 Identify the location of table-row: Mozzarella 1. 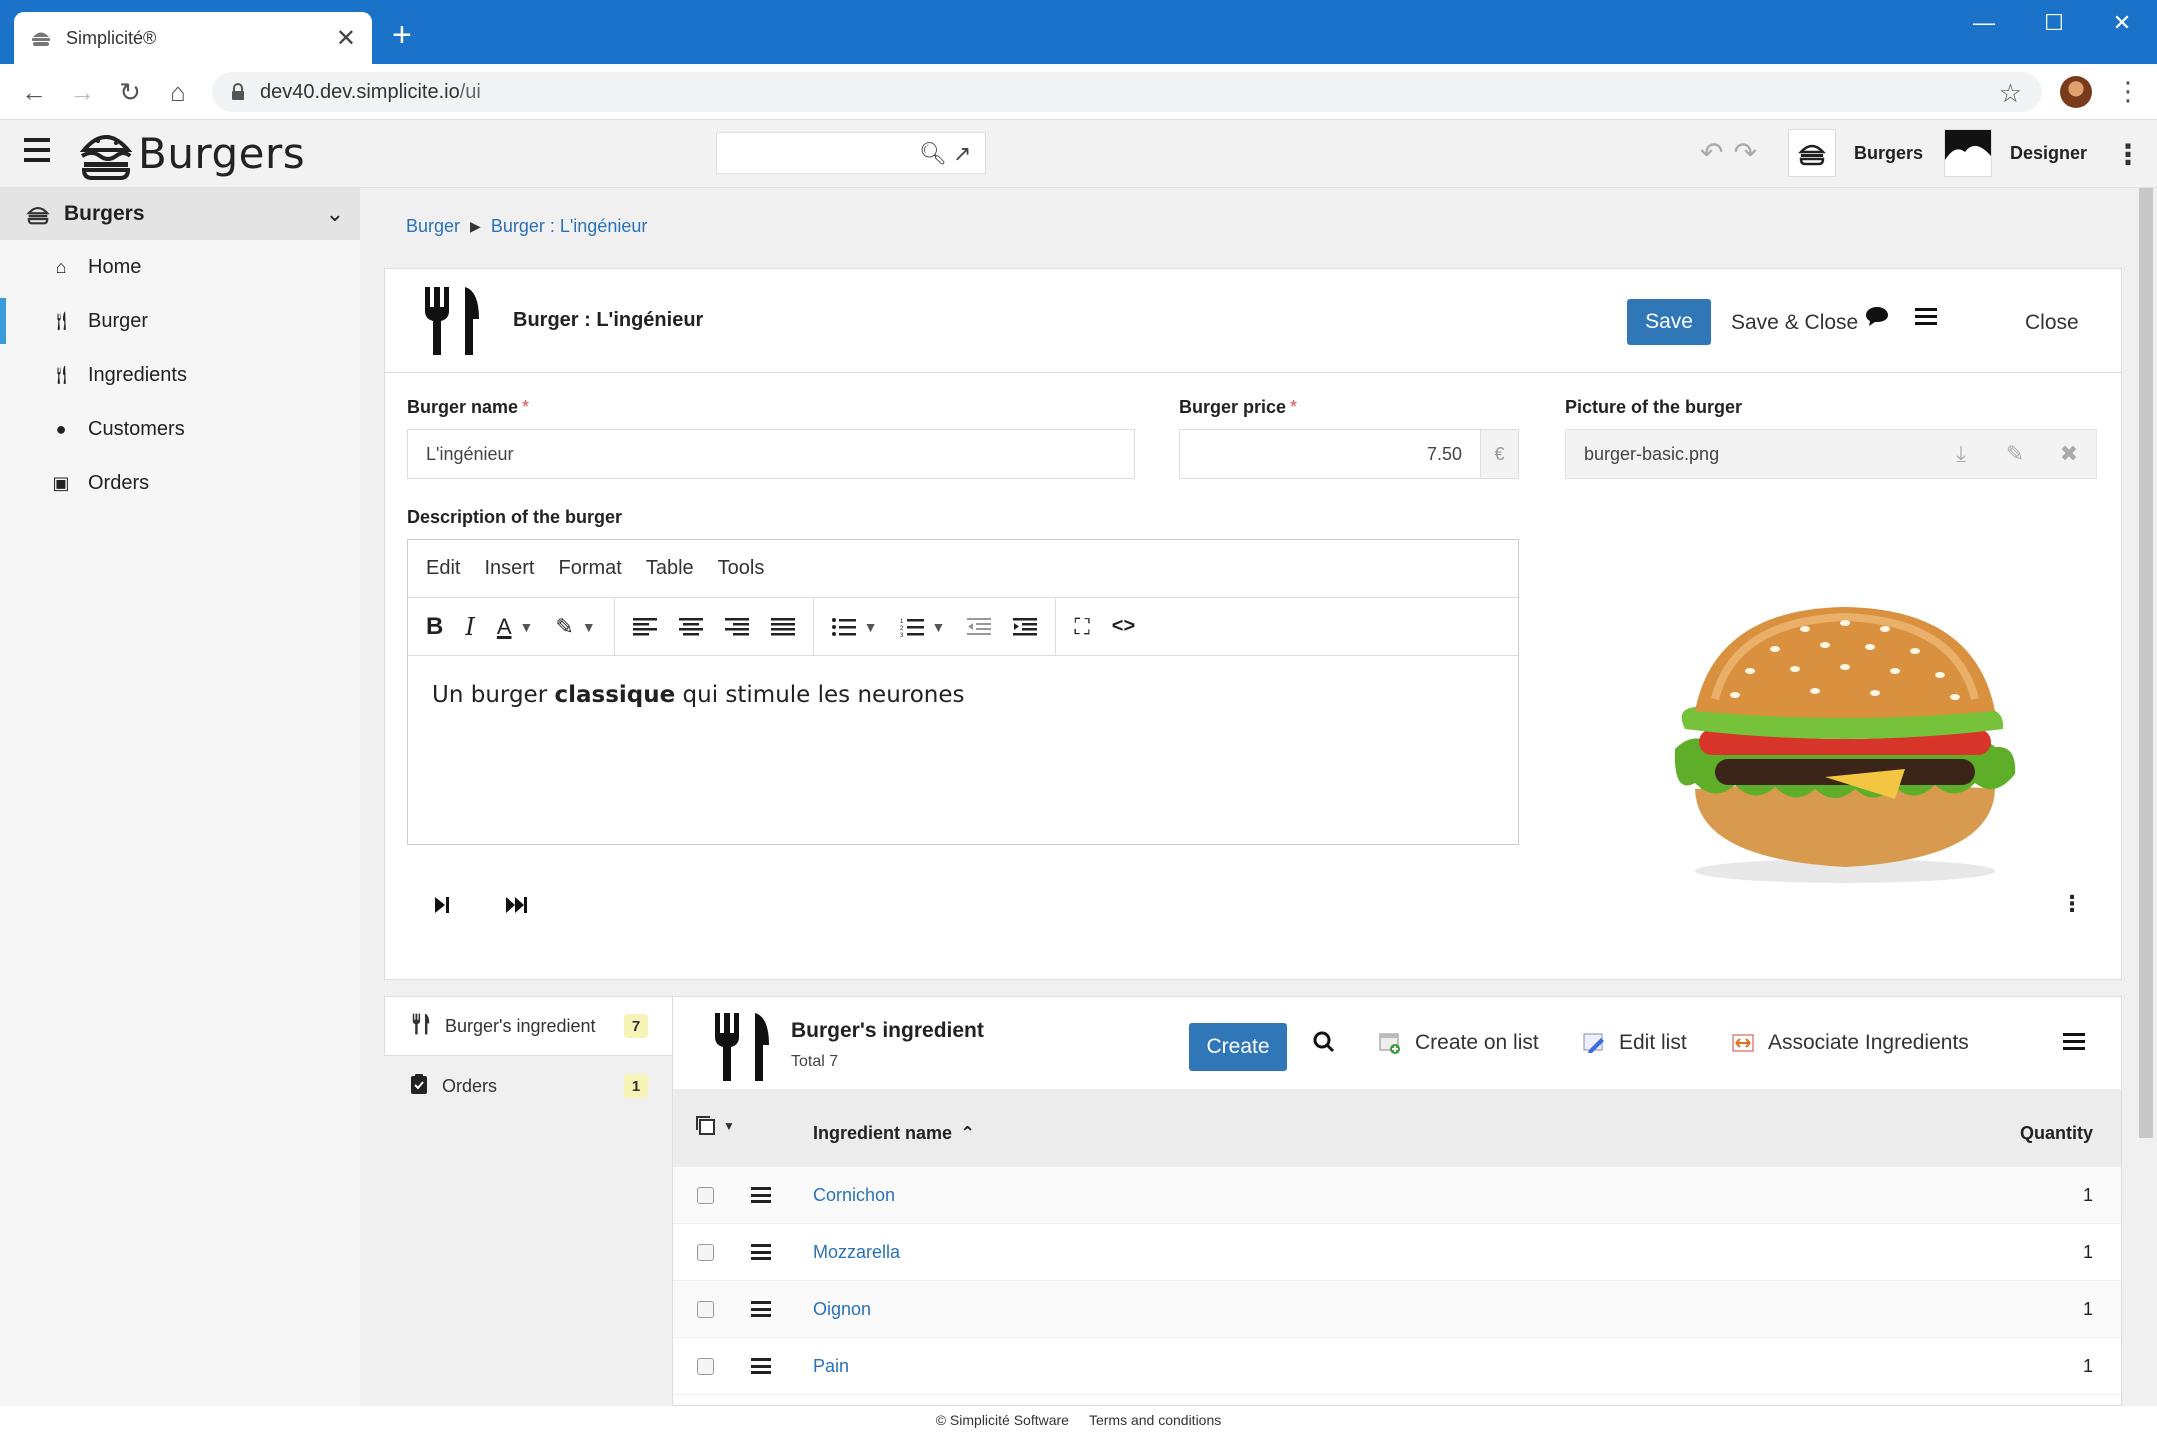
(1397, 1252).